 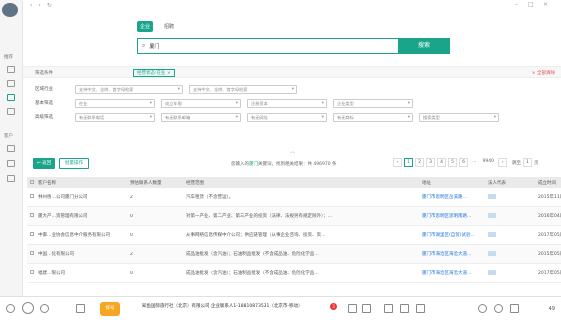 What do you see at coordinates (545, 4) in the screenshot?
I see `close-icon: ×` at bounding box center [545, 4].